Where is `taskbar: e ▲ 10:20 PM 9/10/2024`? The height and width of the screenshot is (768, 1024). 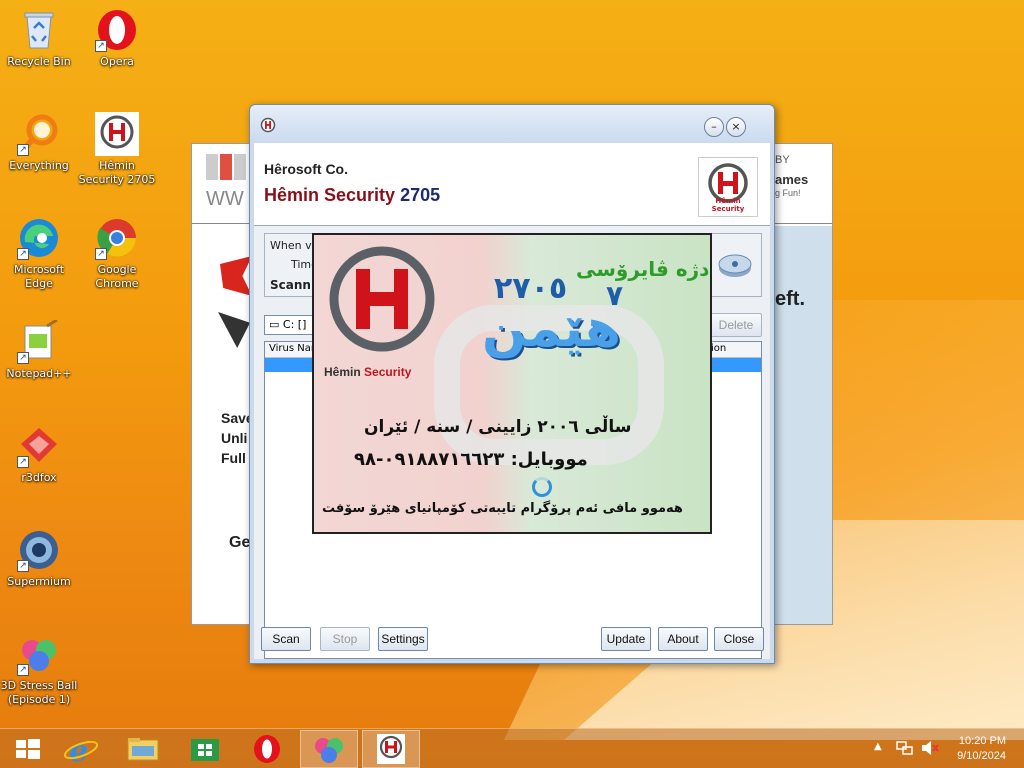
taskbar: e ▲ 10:20 PM 9/10/2024 is located at coordinates (512, 748).